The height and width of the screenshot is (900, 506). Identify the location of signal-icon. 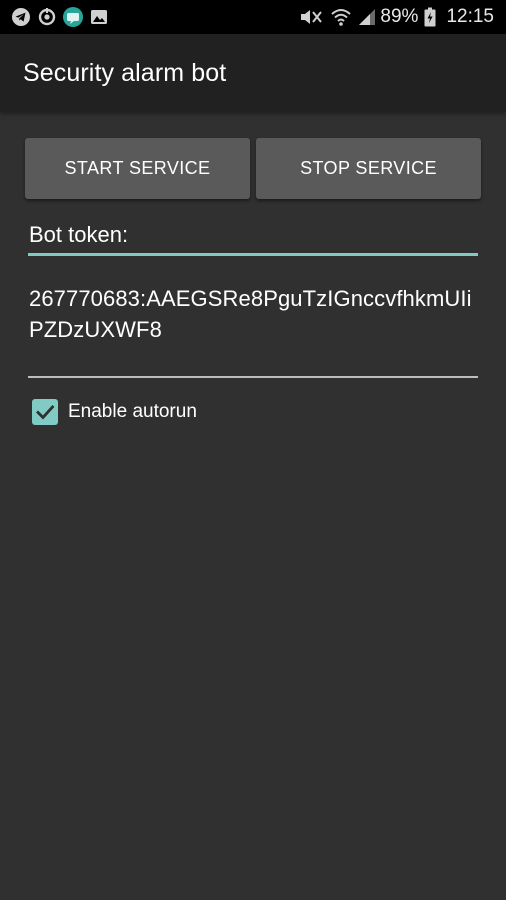
(367, 17).